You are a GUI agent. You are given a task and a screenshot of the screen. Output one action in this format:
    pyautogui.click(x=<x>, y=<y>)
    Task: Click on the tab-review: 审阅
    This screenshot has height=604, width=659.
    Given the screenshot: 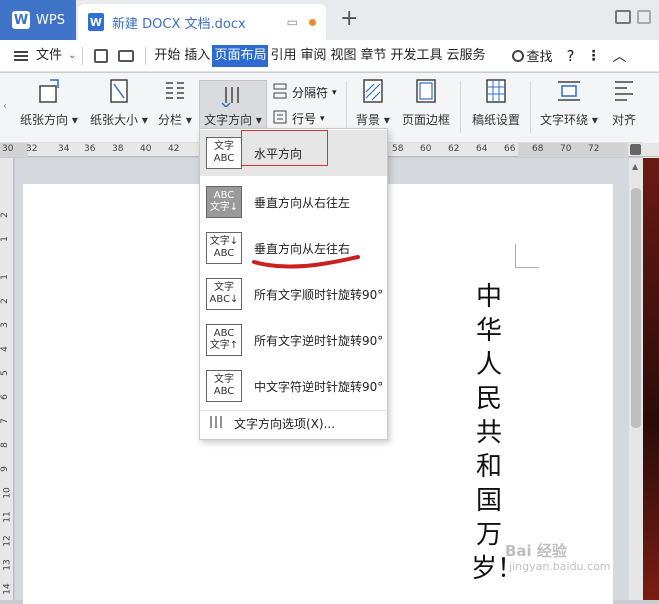 What is the action you would take?
    pyautogui.click(x=313, y=56)
    